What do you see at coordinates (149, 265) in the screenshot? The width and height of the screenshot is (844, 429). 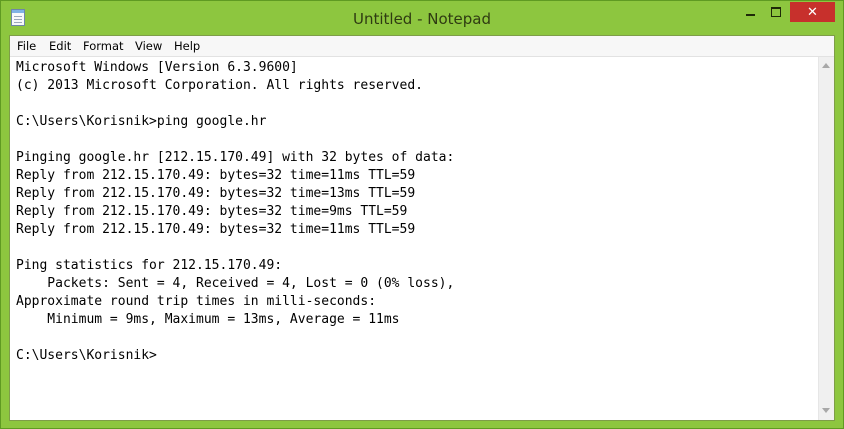 I see `text-line: Ping statistics for 212.15.170.49:` at bounding box center [149, 265].